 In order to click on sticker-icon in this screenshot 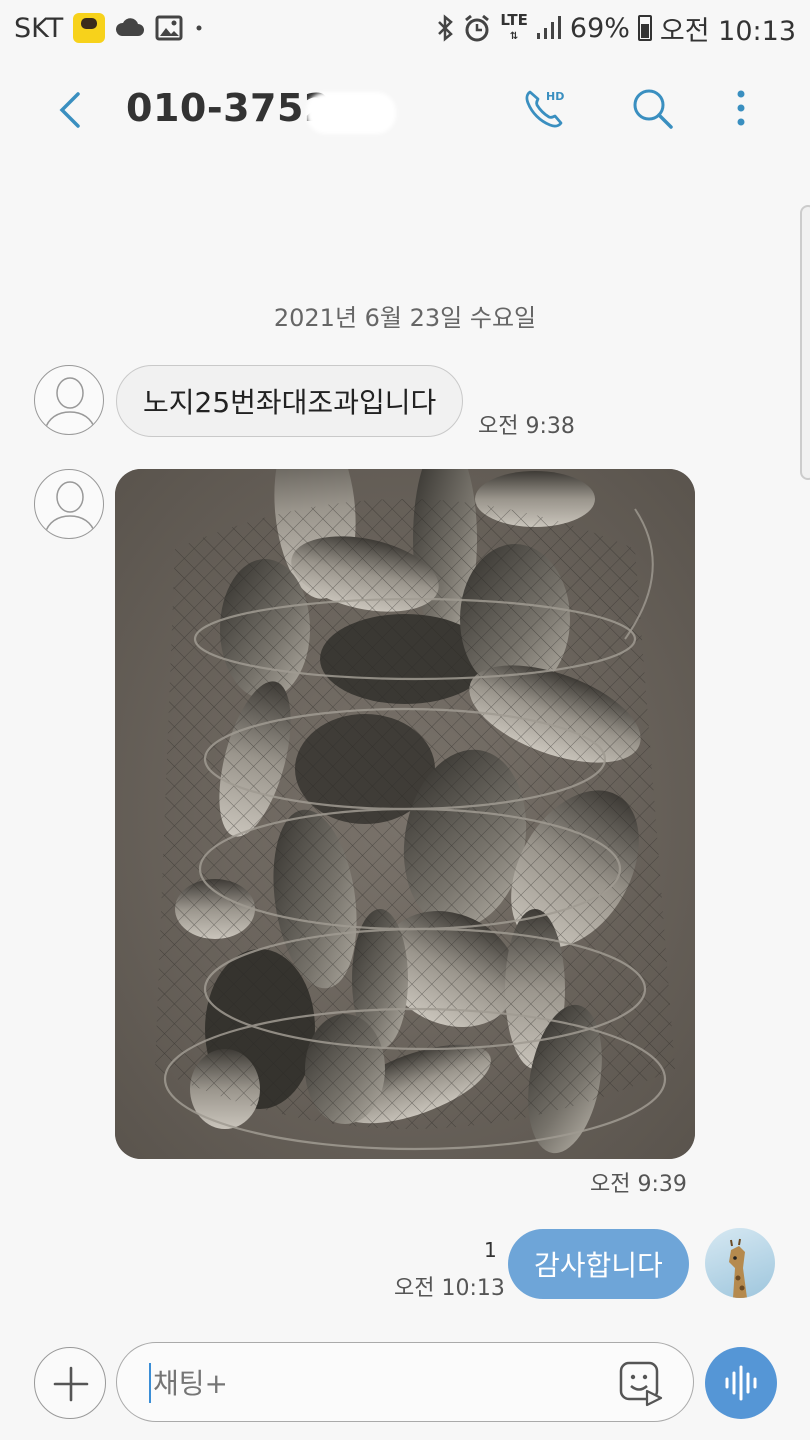, I will do `click(641, 1383)`.